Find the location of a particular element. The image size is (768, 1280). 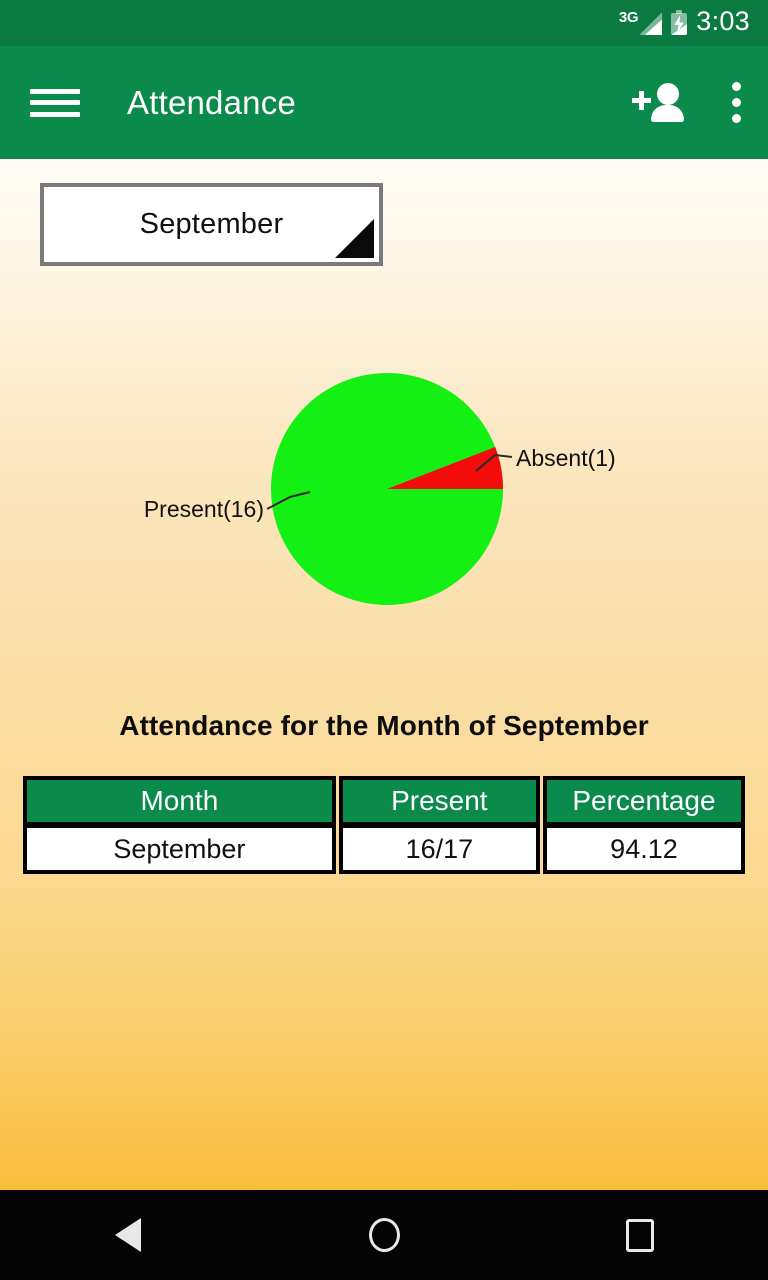

column-header-month: Month is located at coordinates (179, 800).